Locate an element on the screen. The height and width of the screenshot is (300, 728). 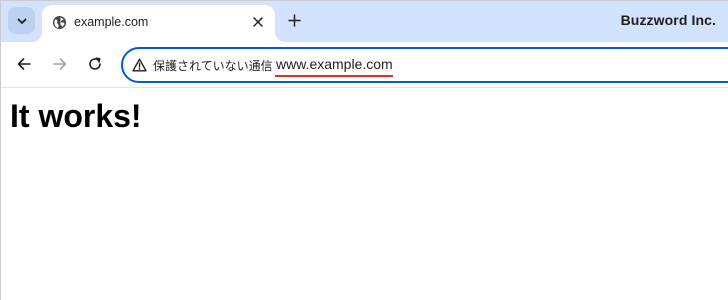
active-tab: example.com is located at coordinates (158, 23).